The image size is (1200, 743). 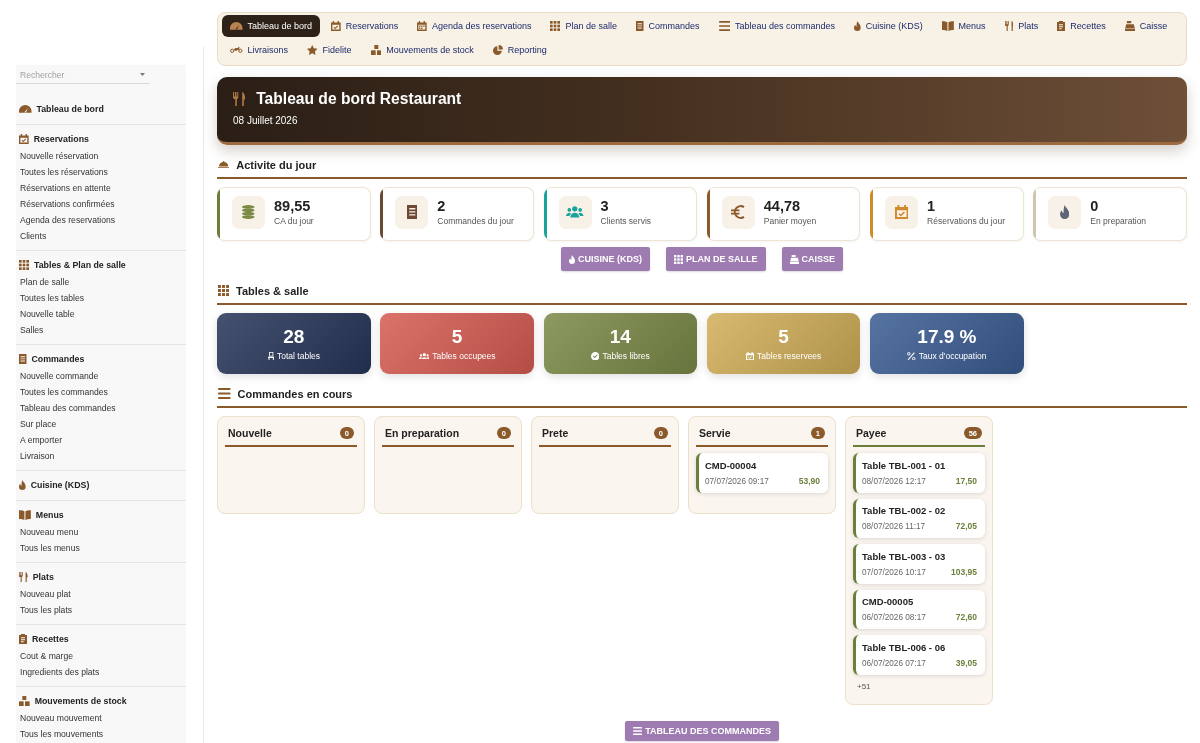 What do you see at coordinates (966, 481) in the screenshot?
I see `order-amount: 17,50` at bounding box center [966, 481].